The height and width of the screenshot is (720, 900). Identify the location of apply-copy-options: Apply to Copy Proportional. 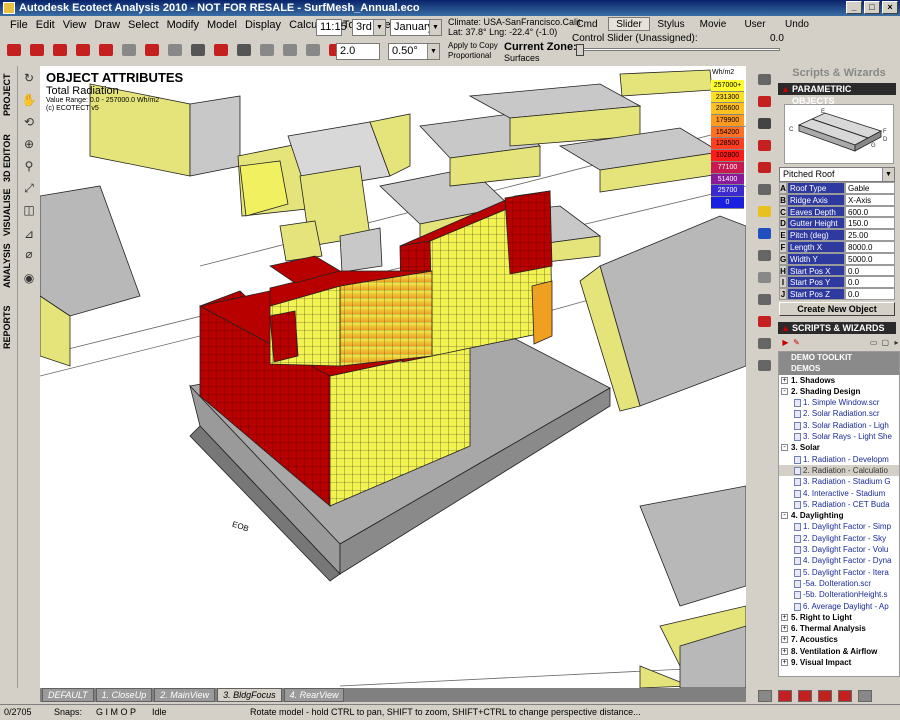
(473, 51).